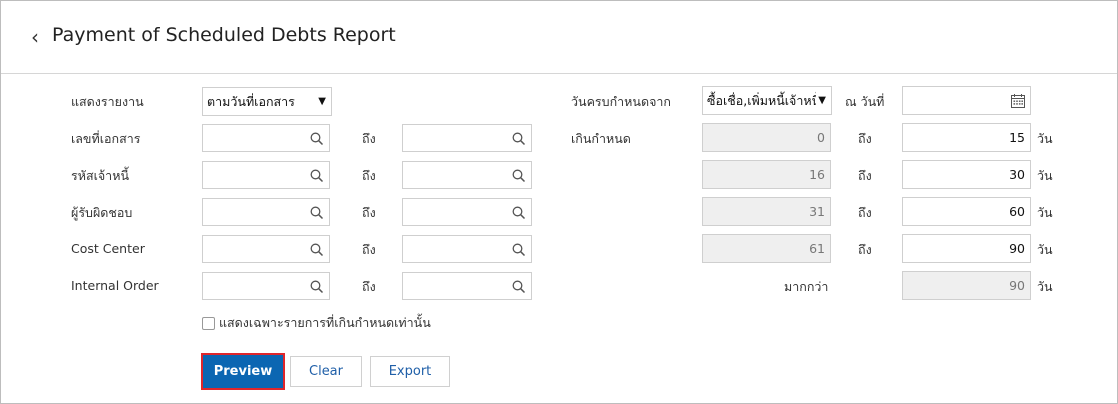 Image resolution: width=1118 pixels, height=404 pixels. I want to click on due-from-select: ซื้อเชื่อ,เพิ่มหนี้เจ้าหนี้ ▼, so click(767, 100).